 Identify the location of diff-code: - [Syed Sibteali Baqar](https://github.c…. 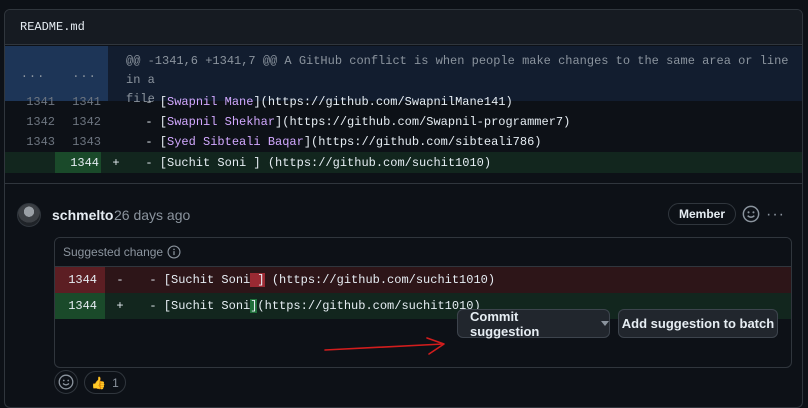
(336, 142).